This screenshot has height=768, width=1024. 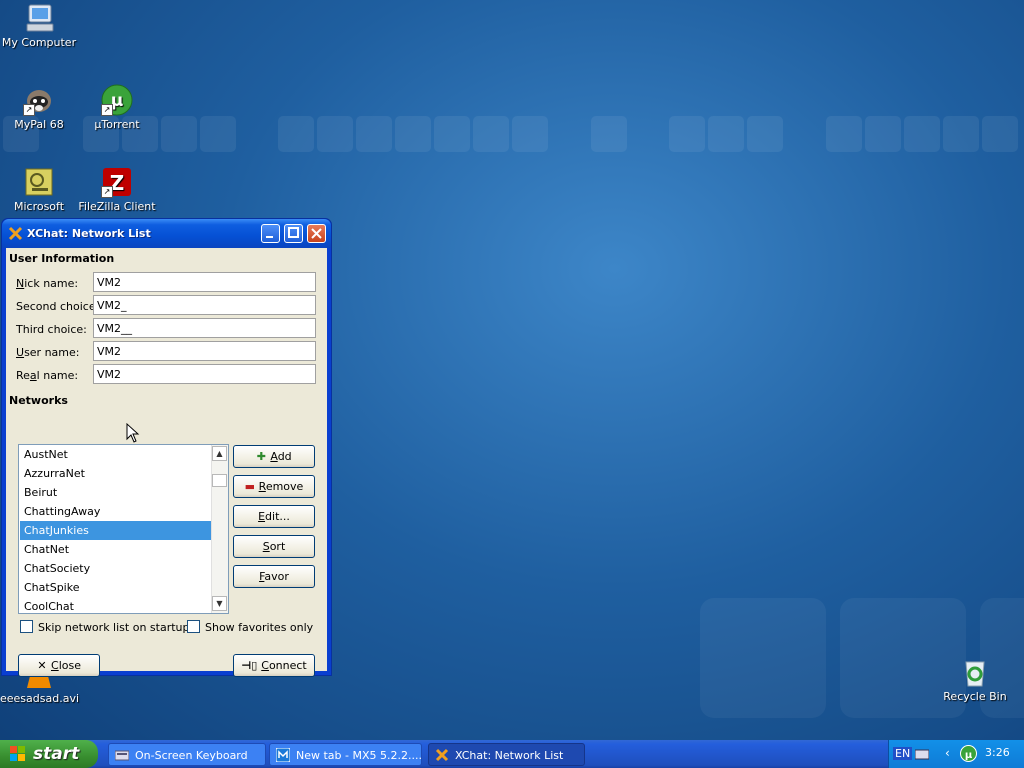 What do you see at coordinates (274, 546) in the screenshot?
I see `sort-button: Sort` at bounding box center [274, 546].